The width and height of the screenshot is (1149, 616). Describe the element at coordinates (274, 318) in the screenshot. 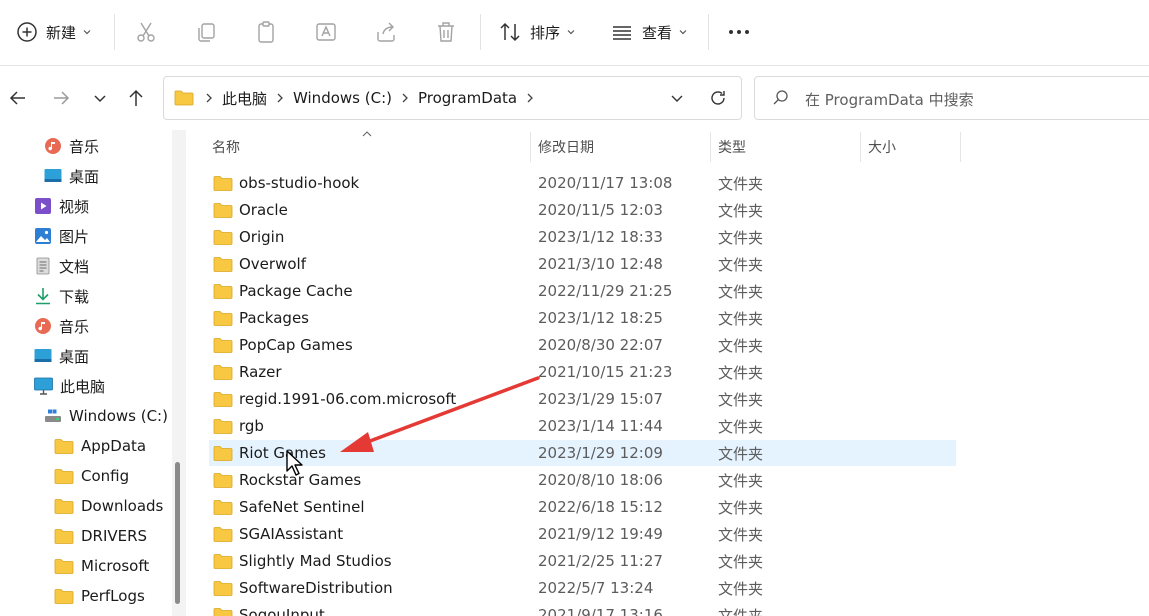

I see `file-name: Packages` at that location.